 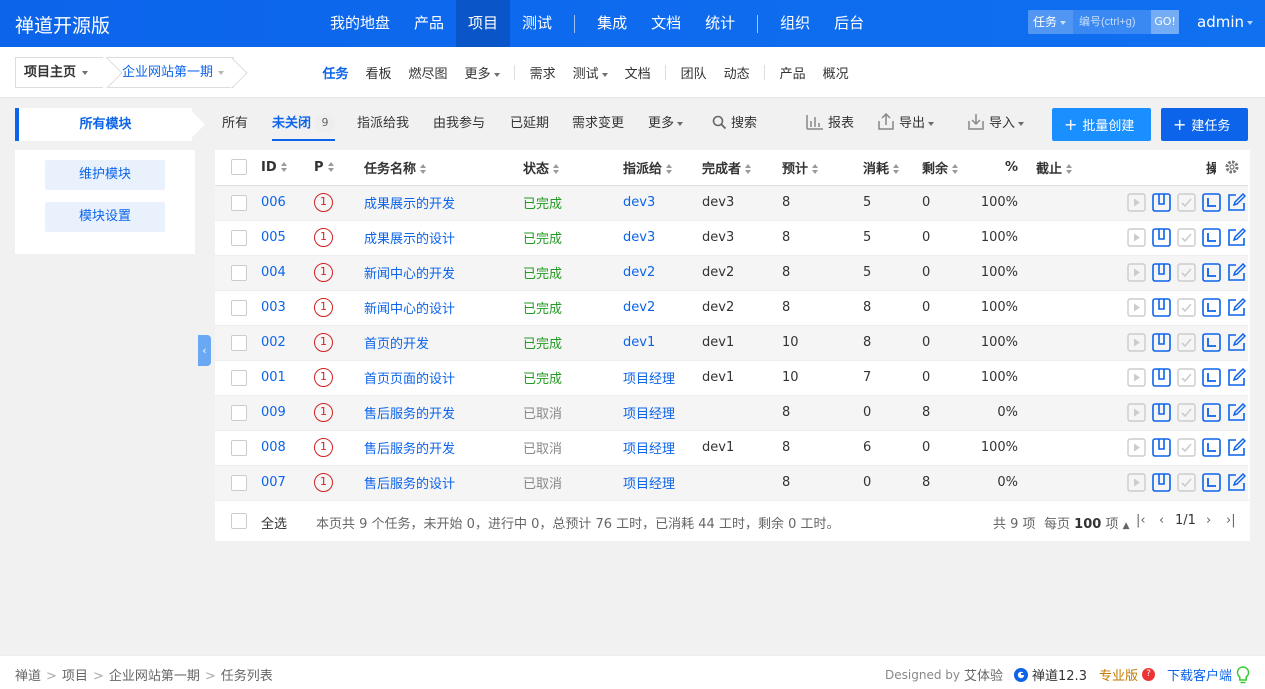 What do you see at coordinates (335, 72) in the screenshot?
I see `subnav-task: 任务` at bounding box center [335, 72].